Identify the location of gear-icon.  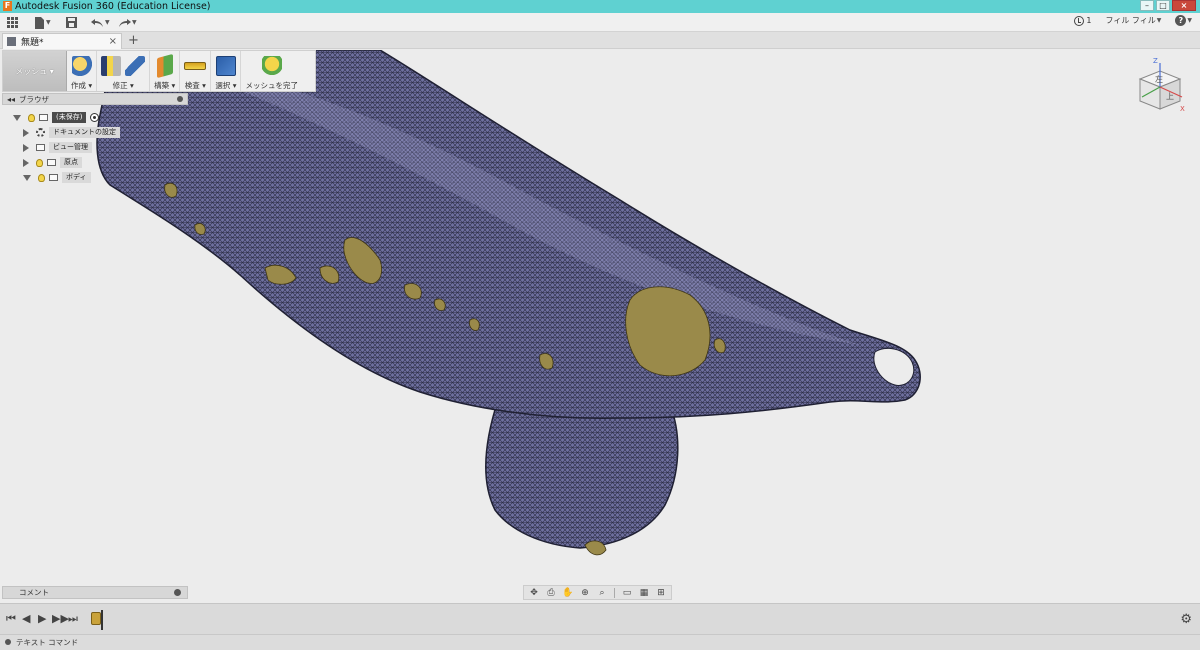
(40, 132).